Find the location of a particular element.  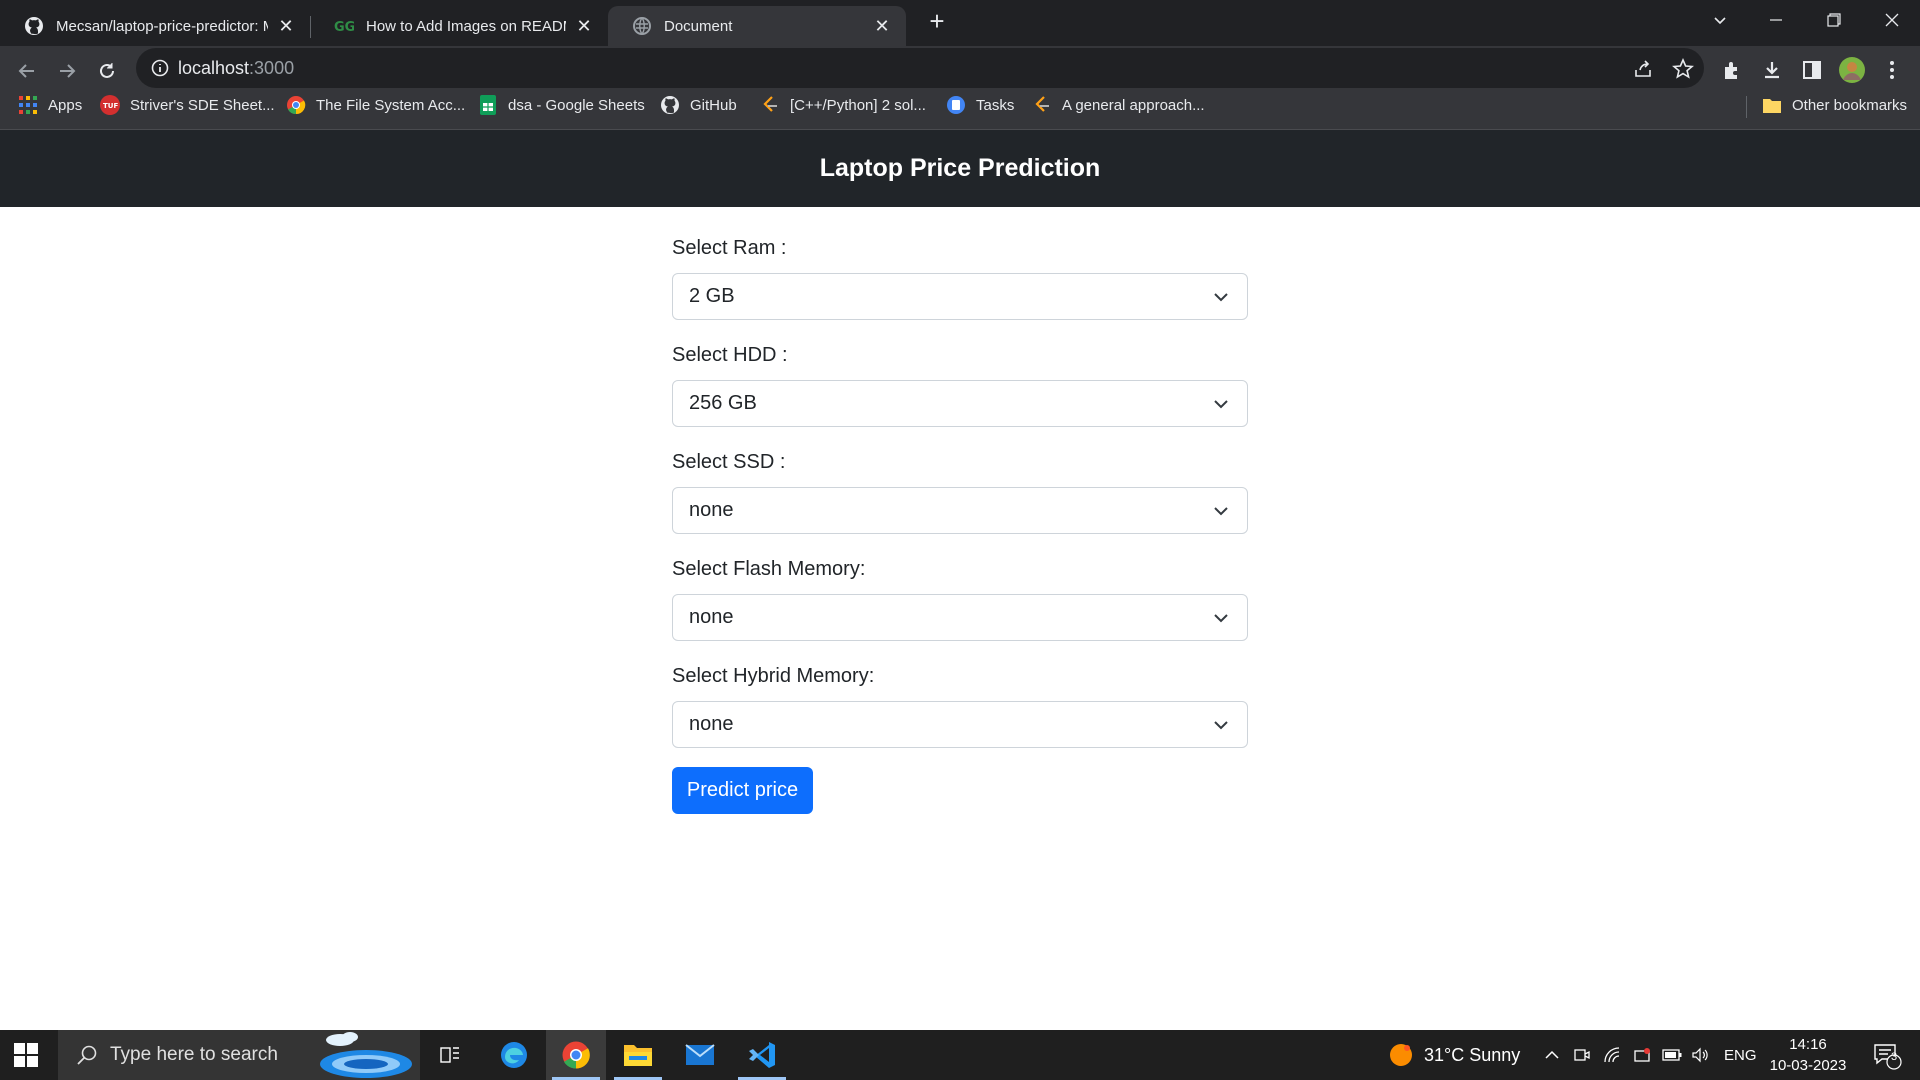

tab-geeksforgeeks: GG How to Add Images on README ✕ is located at coordinates (459, 26).